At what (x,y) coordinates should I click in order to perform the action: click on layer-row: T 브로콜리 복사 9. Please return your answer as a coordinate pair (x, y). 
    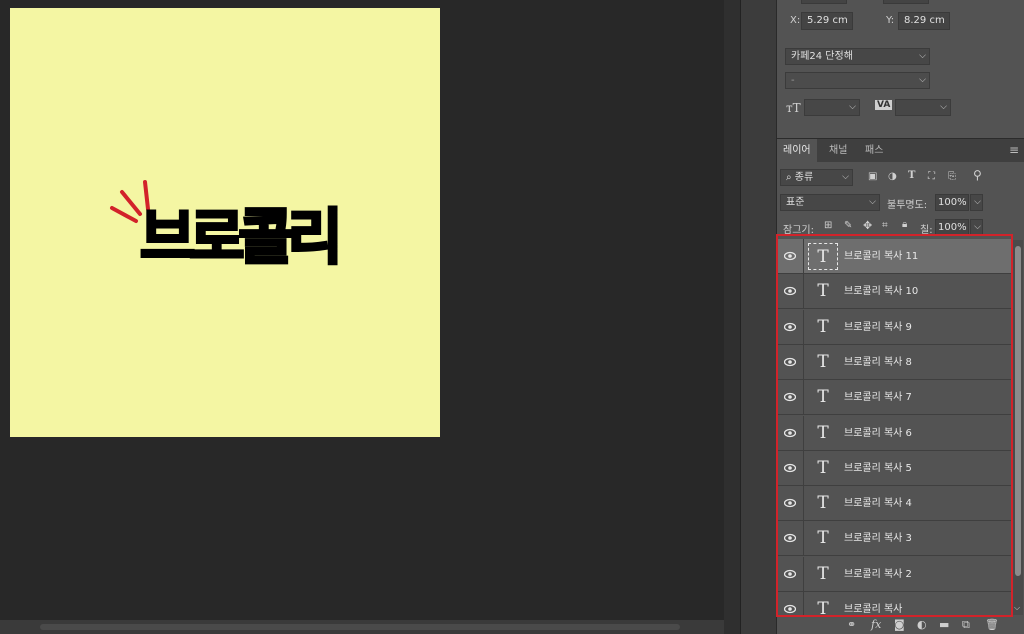
    Looking at the image, I should click on (894, 327).